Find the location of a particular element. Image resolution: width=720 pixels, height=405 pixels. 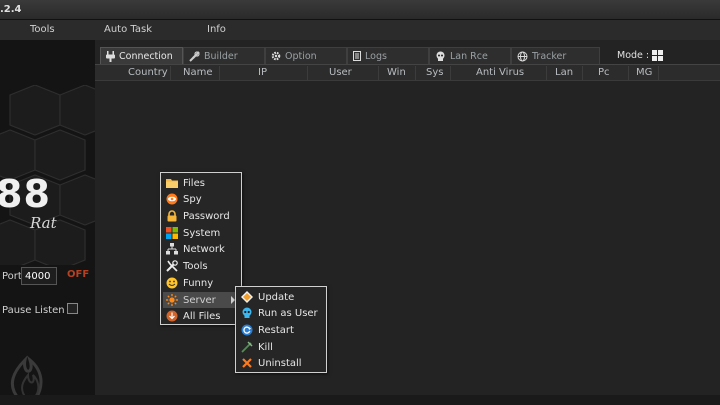

mode-indicator: Mode : is located at coordinates (640, 55).